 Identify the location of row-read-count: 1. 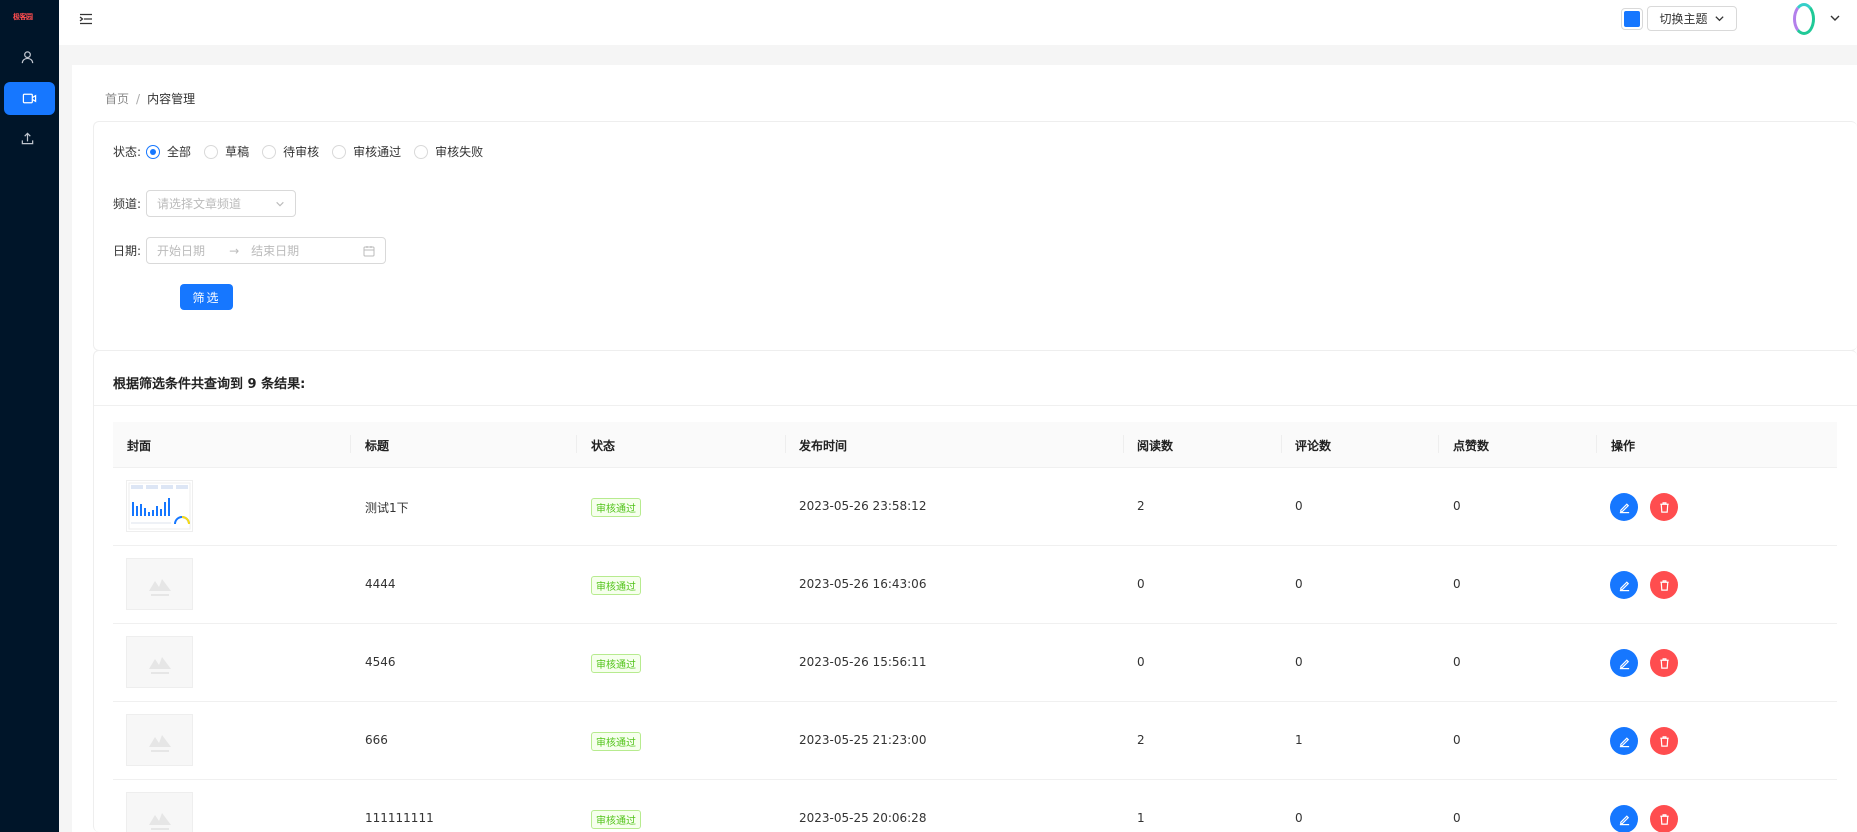
(1141, 818).